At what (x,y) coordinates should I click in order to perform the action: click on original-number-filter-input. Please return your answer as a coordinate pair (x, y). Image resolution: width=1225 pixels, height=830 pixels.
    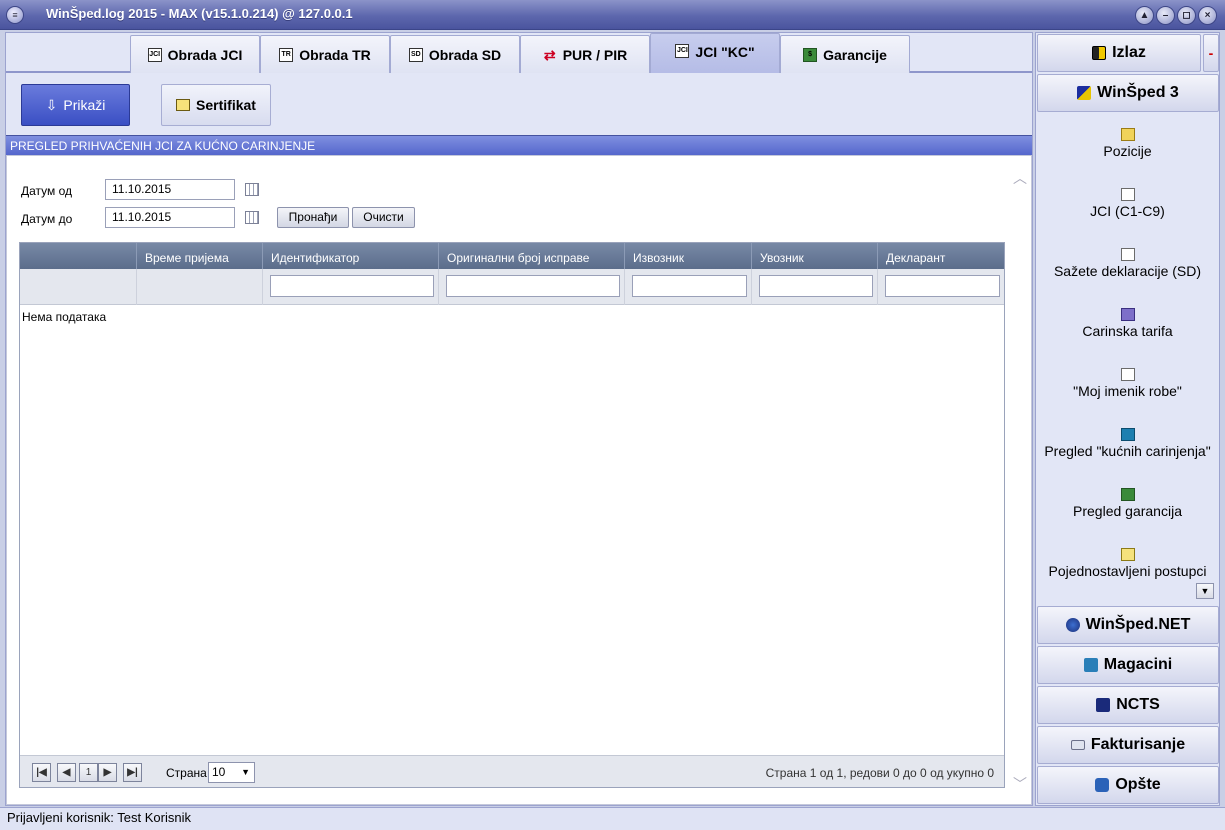
    Looking at the image, I should click on (533, 286).